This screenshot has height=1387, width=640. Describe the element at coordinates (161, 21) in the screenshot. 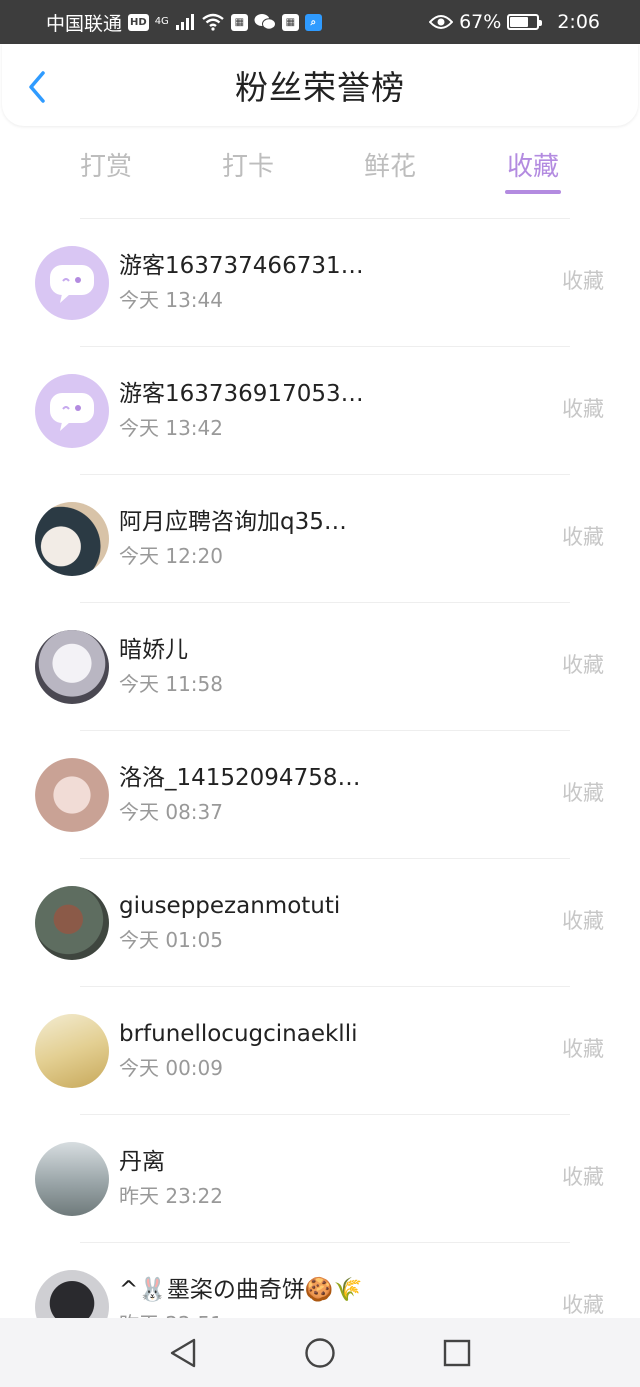

I see `network-type: 4G` at that location.